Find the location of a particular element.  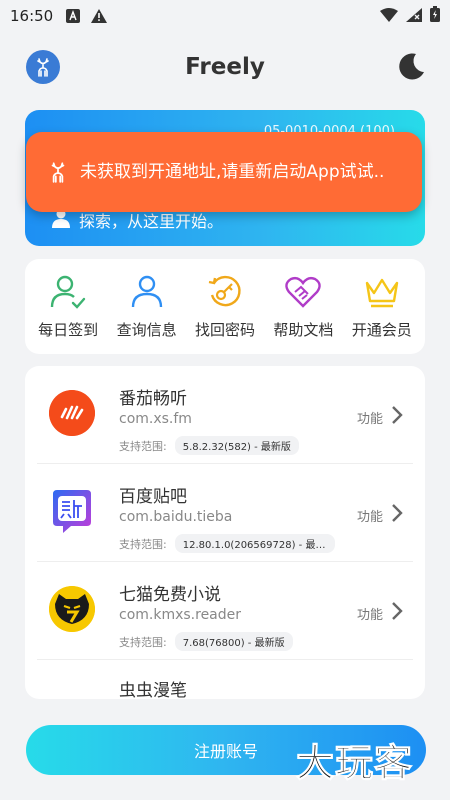

heart-handshake-icon is located at coordinates (303, 292).